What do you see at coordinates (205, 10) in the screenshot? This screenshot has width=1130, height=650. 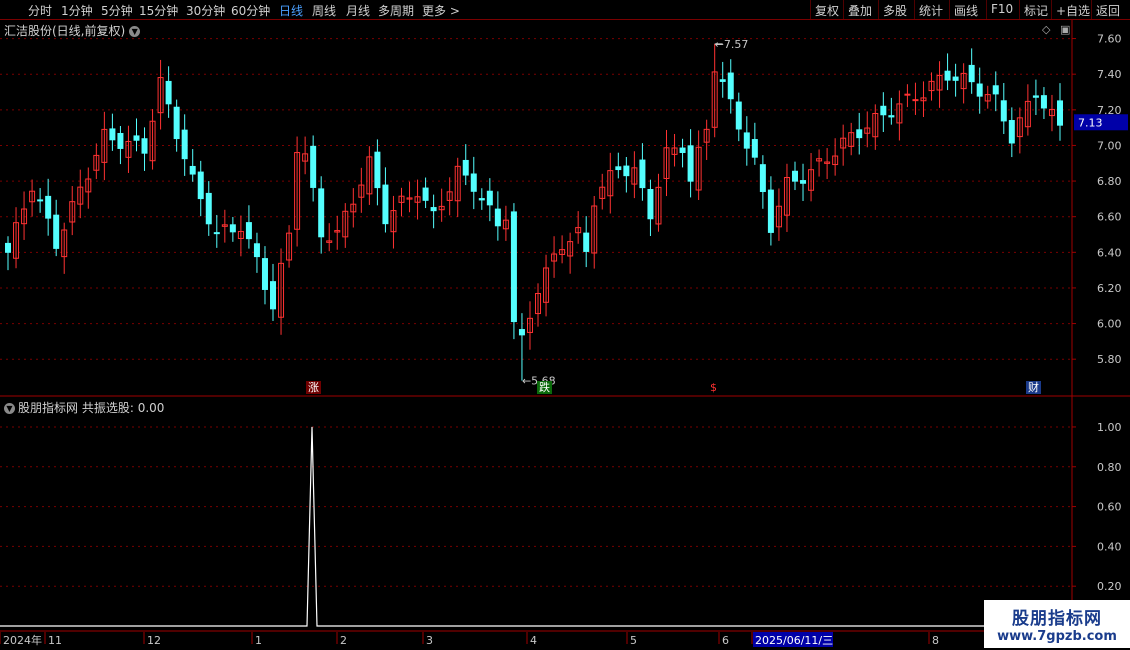 I see `tab-period-4: 30分钟` at bounding box center [205, 10].